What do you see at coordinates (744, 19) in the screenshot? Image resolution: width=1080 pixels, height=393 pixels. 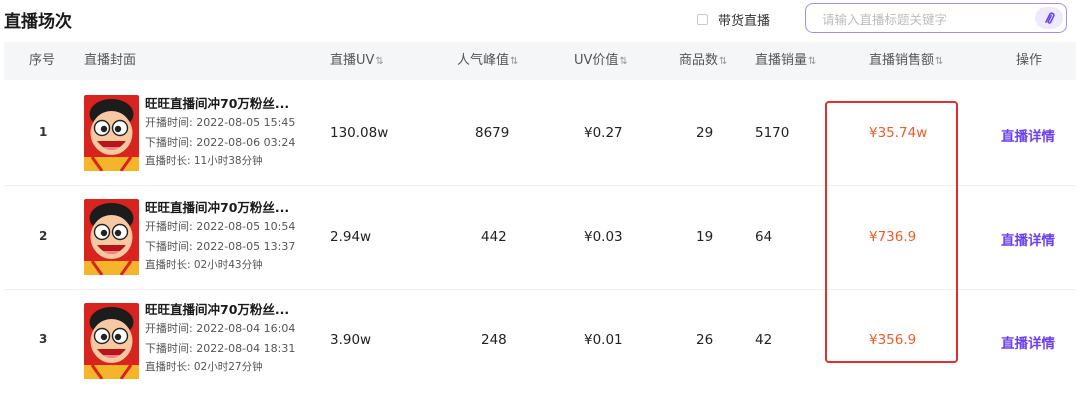 I see `live-commerce-filter-label: 带货直播` at bounding box center [744, 19].